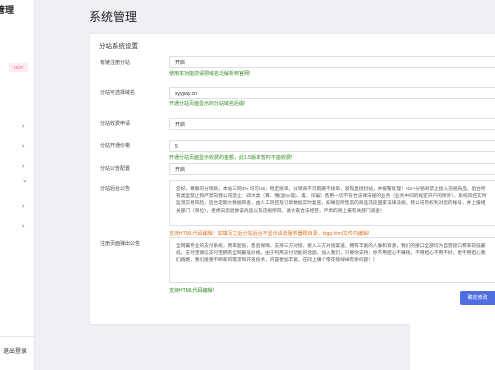 The width and height of the screenshot is (495, 370). What do you see at coordinates (18, 67) in the screenshot?
I see `hot-badge: HOT` at bounding box center [18, 67].